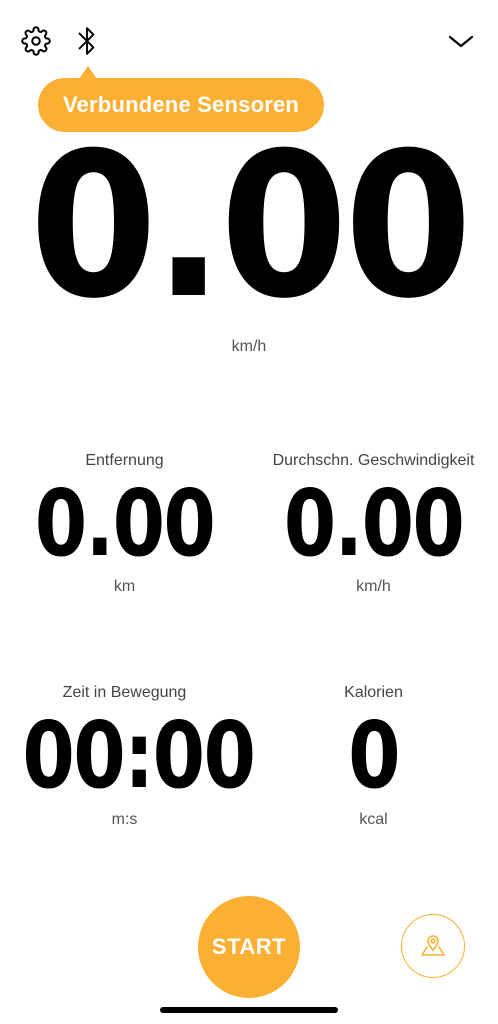  Describe the element at coordinates (139, 755) in the screenshot. I see `moving-time-value: 00:00` at that location.